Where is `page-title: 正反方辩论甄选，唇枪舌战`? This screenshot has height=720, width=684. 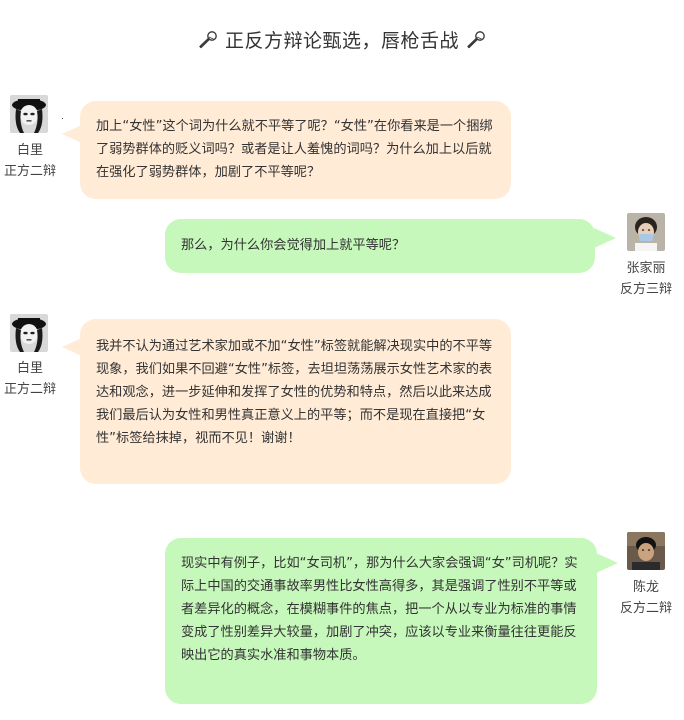
page-title: 正反方辩论甄选，唇枪舌战 is located at coordinates (342, 40).